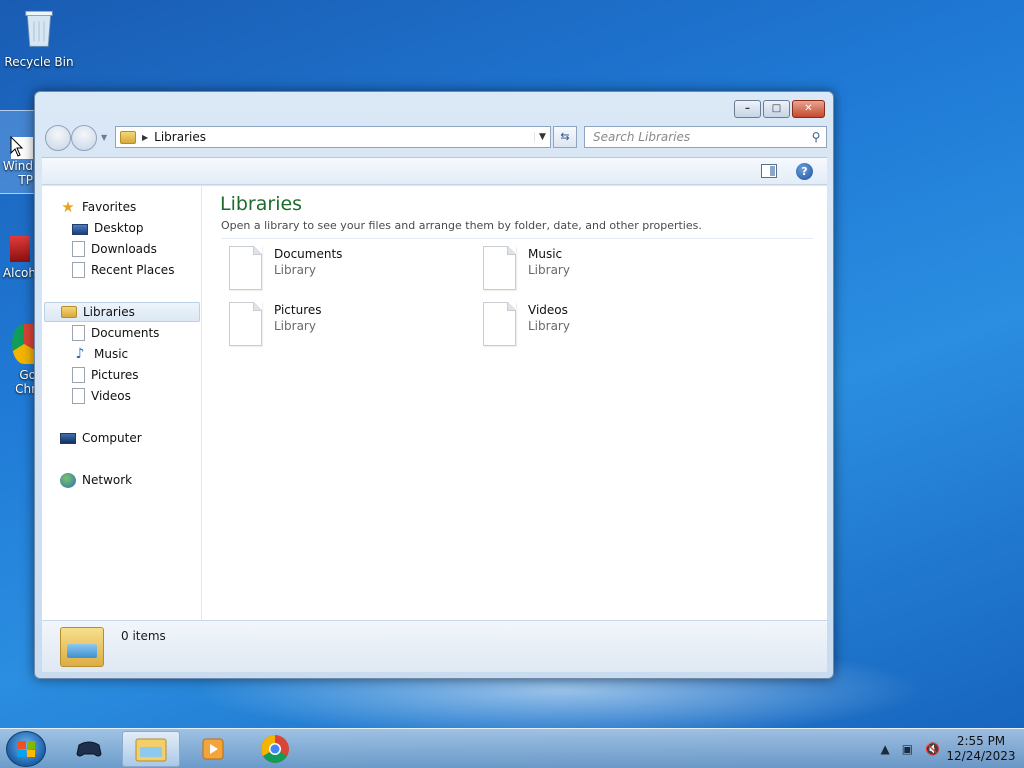  I want to click on close-button: ✕, so click(808, 109).